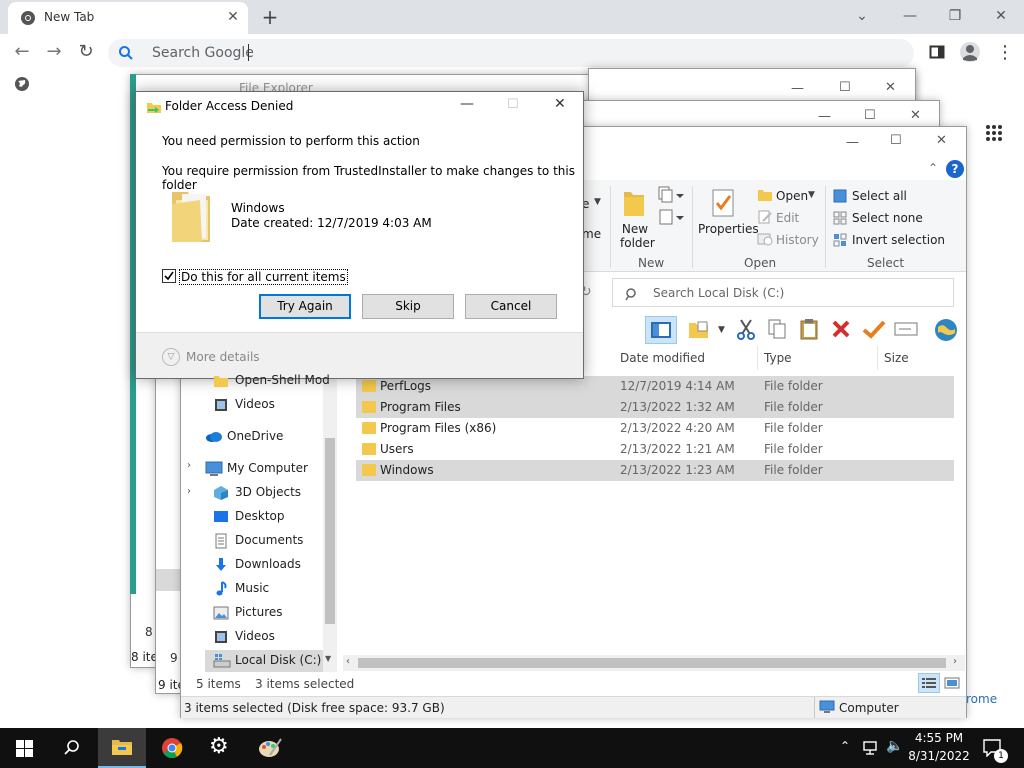  What do you see at coordinates (952, 683) in the screenshot?
I see `large-icons-view-icon` at bounding box center [952, 683].